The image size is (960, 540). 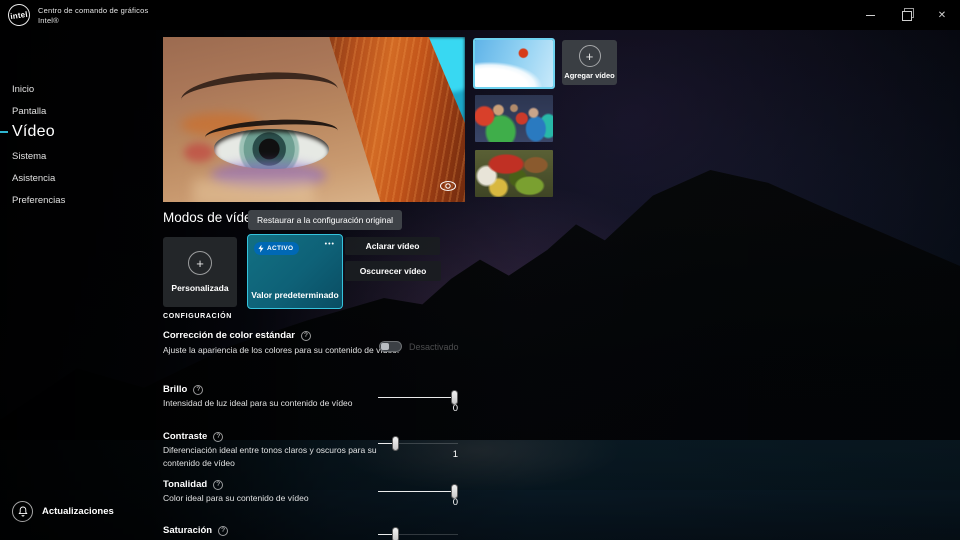 I want to click on window-controls: ✕, so click(x=906, y=15).